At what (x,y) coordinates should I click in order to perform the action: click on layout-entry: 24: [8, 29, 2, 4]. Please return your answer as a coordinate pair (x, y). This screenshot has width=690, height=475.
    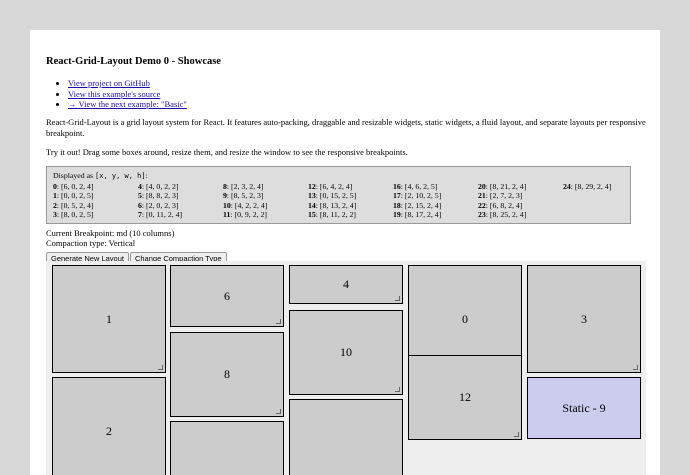
    Looking at the image, I should click on (587, 186).